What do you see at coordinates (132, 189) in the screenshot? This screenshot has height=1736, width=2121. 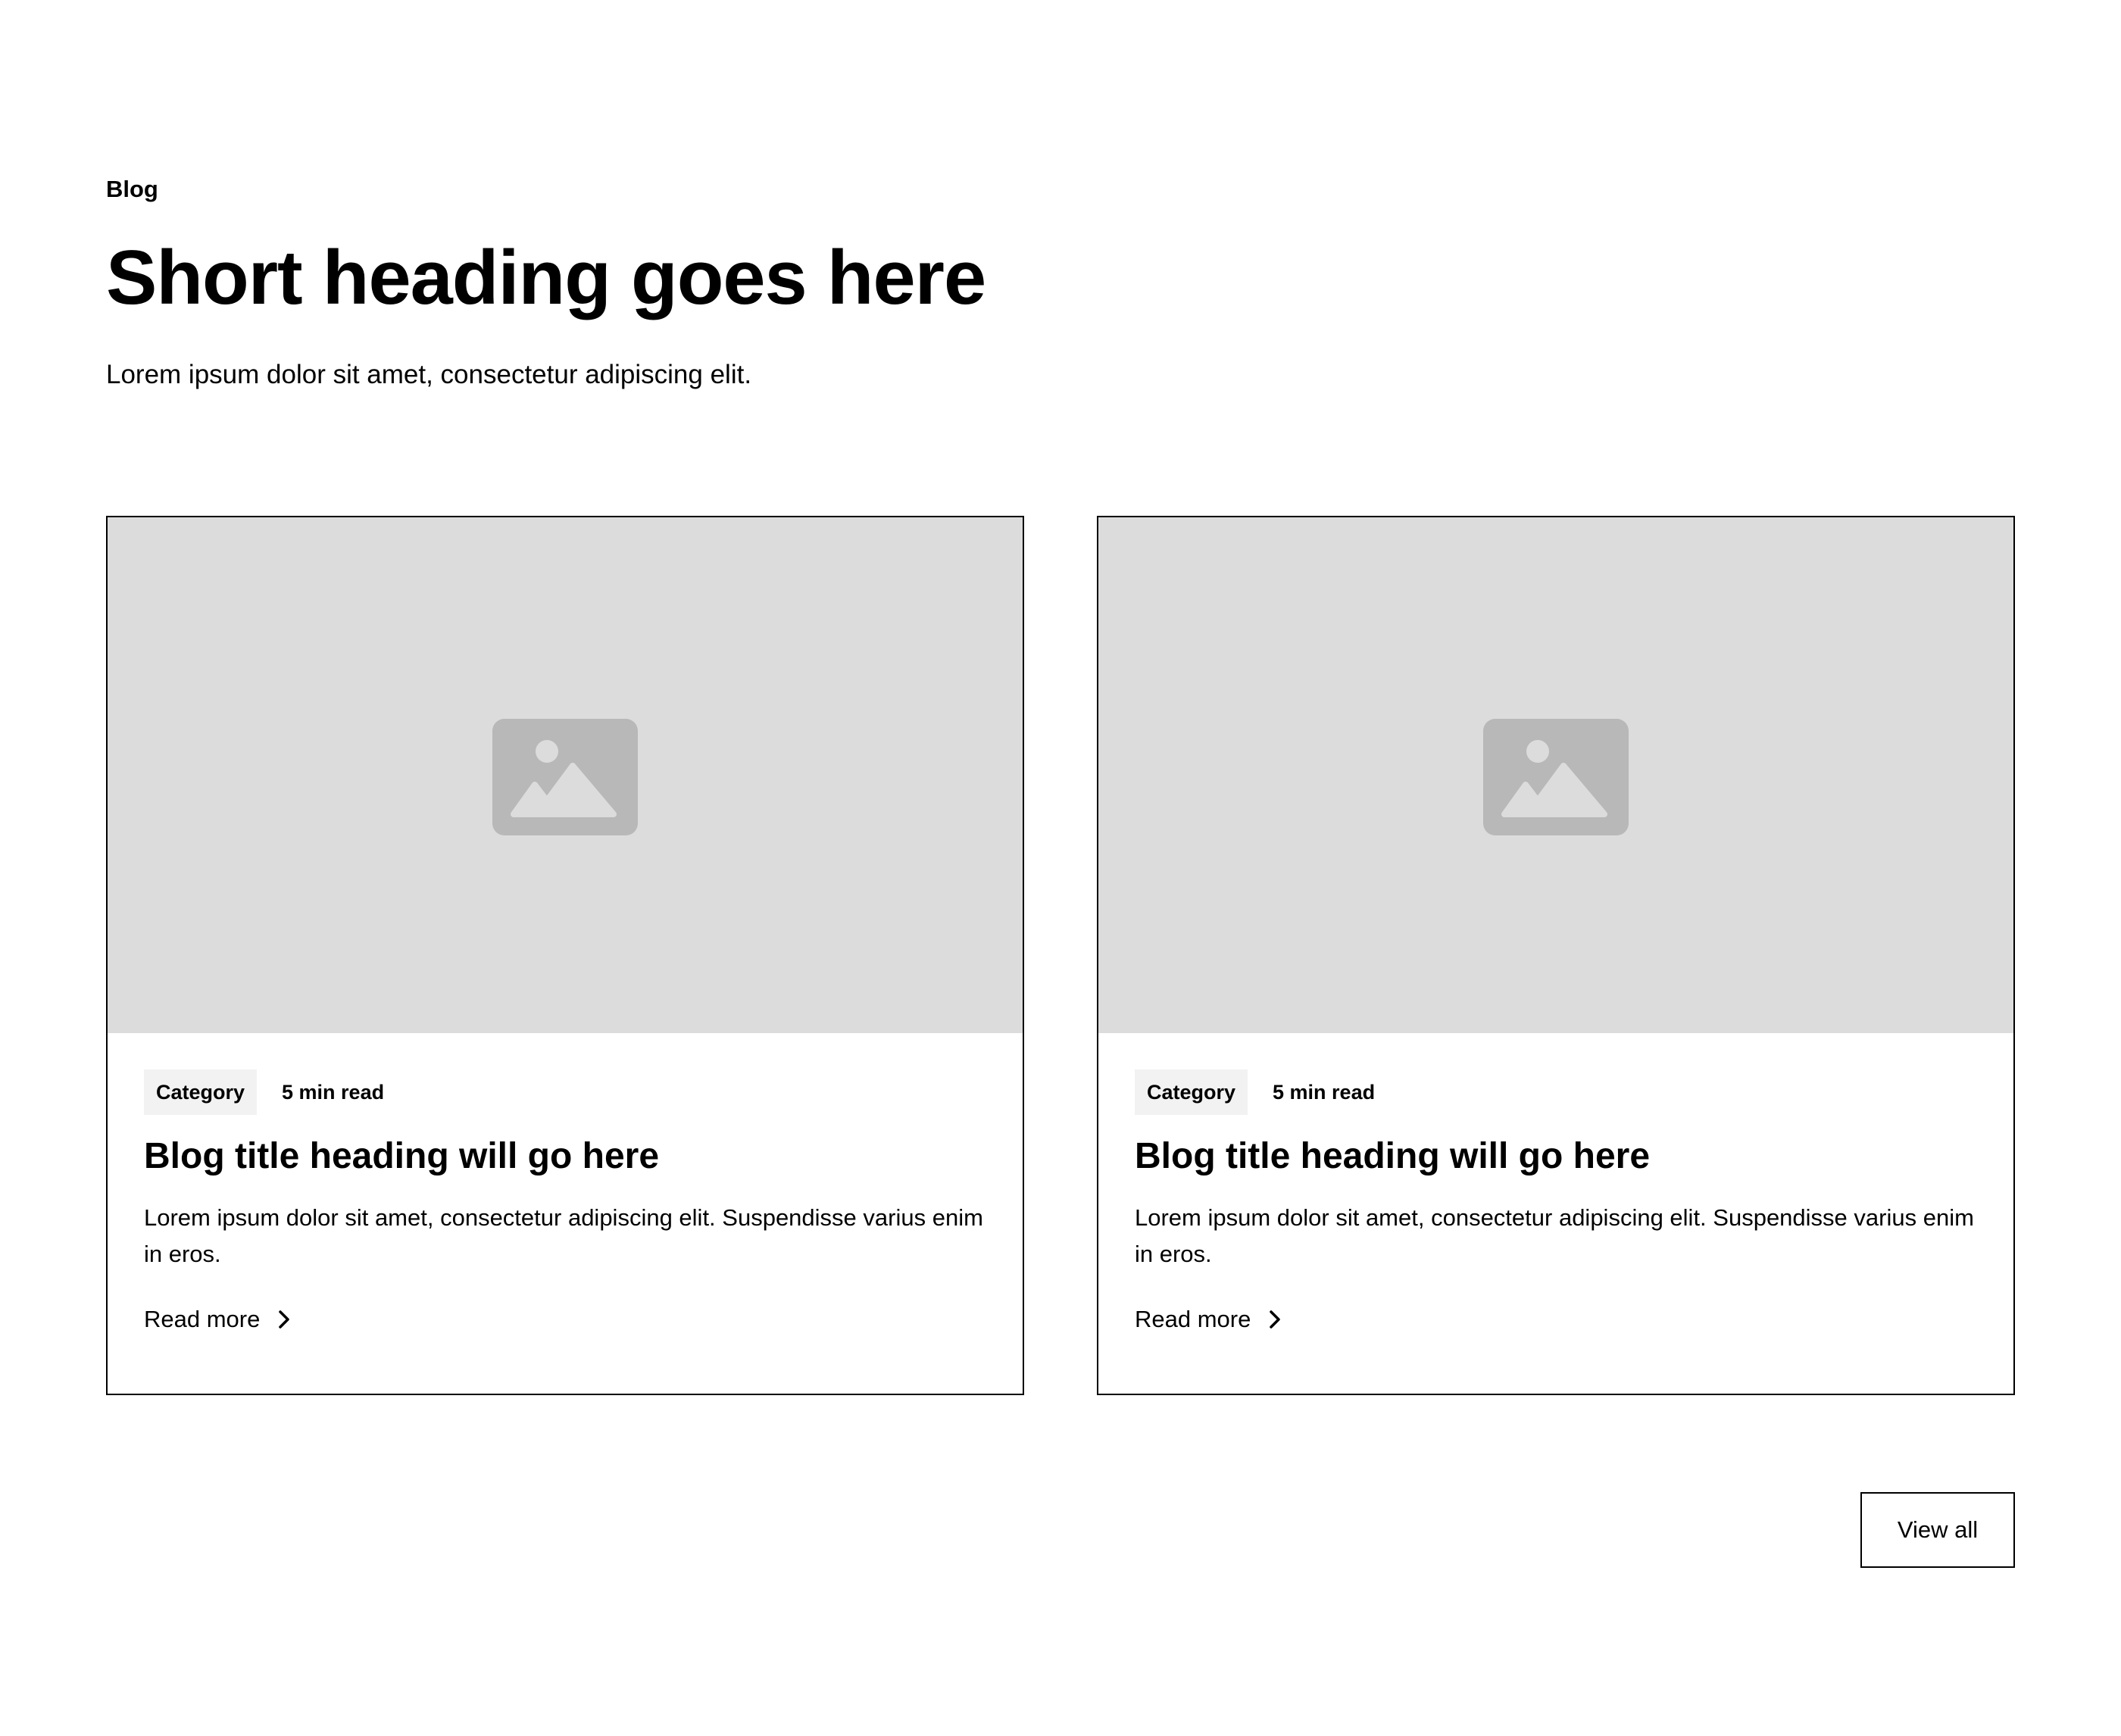 I see `section-tagline: Blog` at bounding box center [132, 189].